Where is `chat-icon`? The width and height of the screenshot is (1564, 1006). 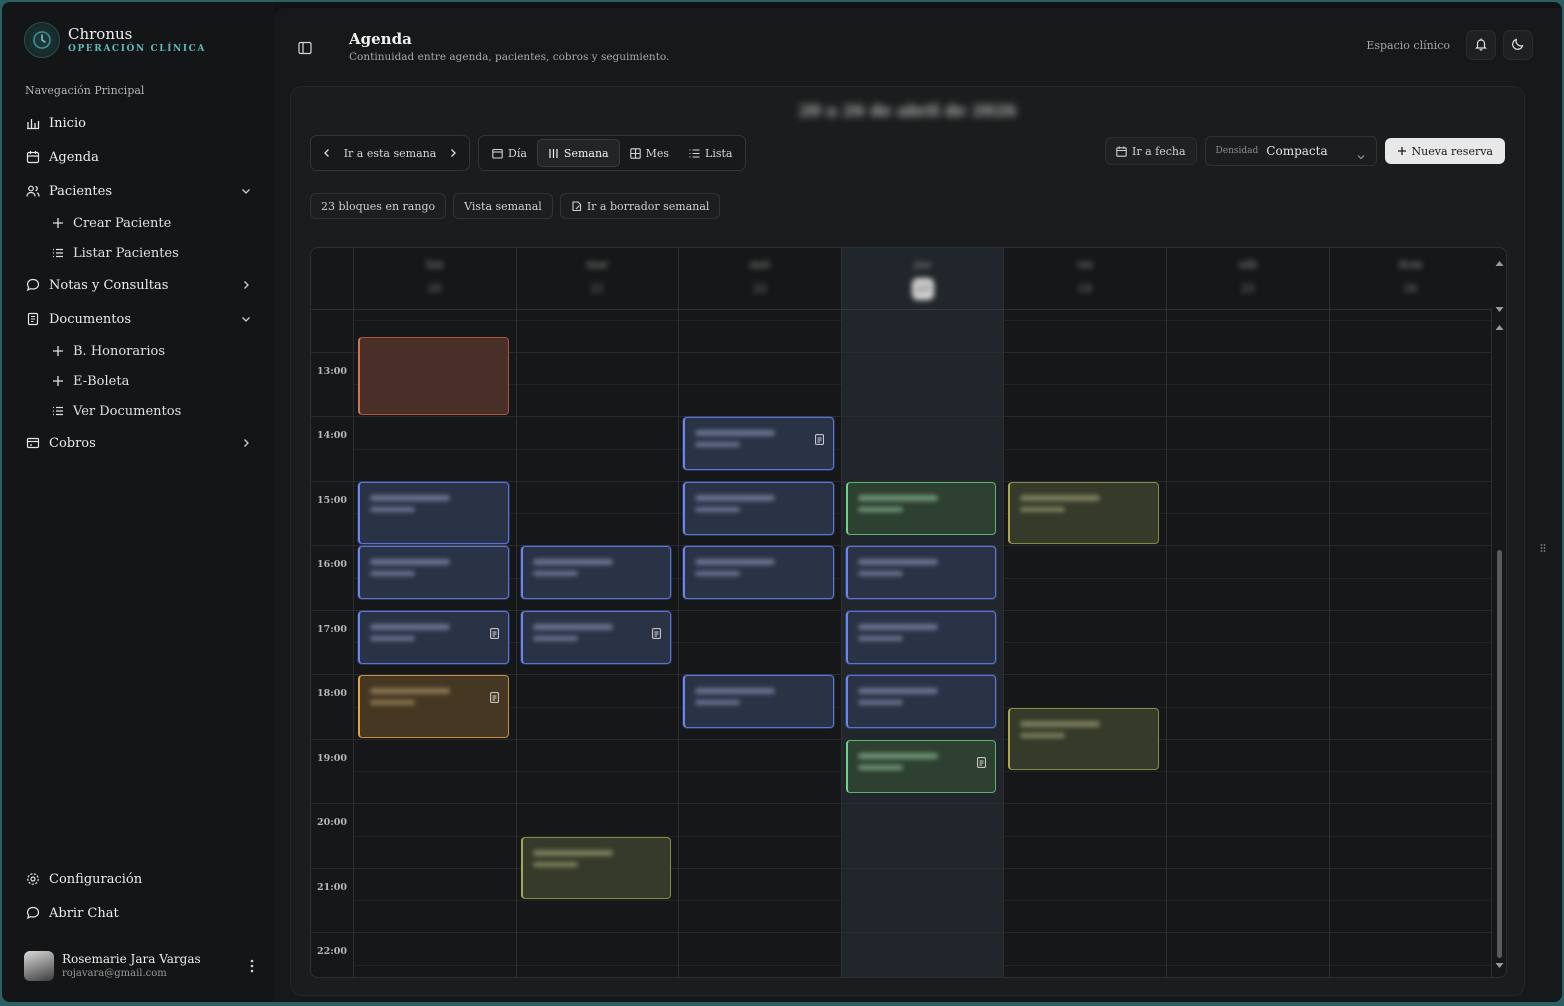 chat-icon is located at coordinates (33, 913).